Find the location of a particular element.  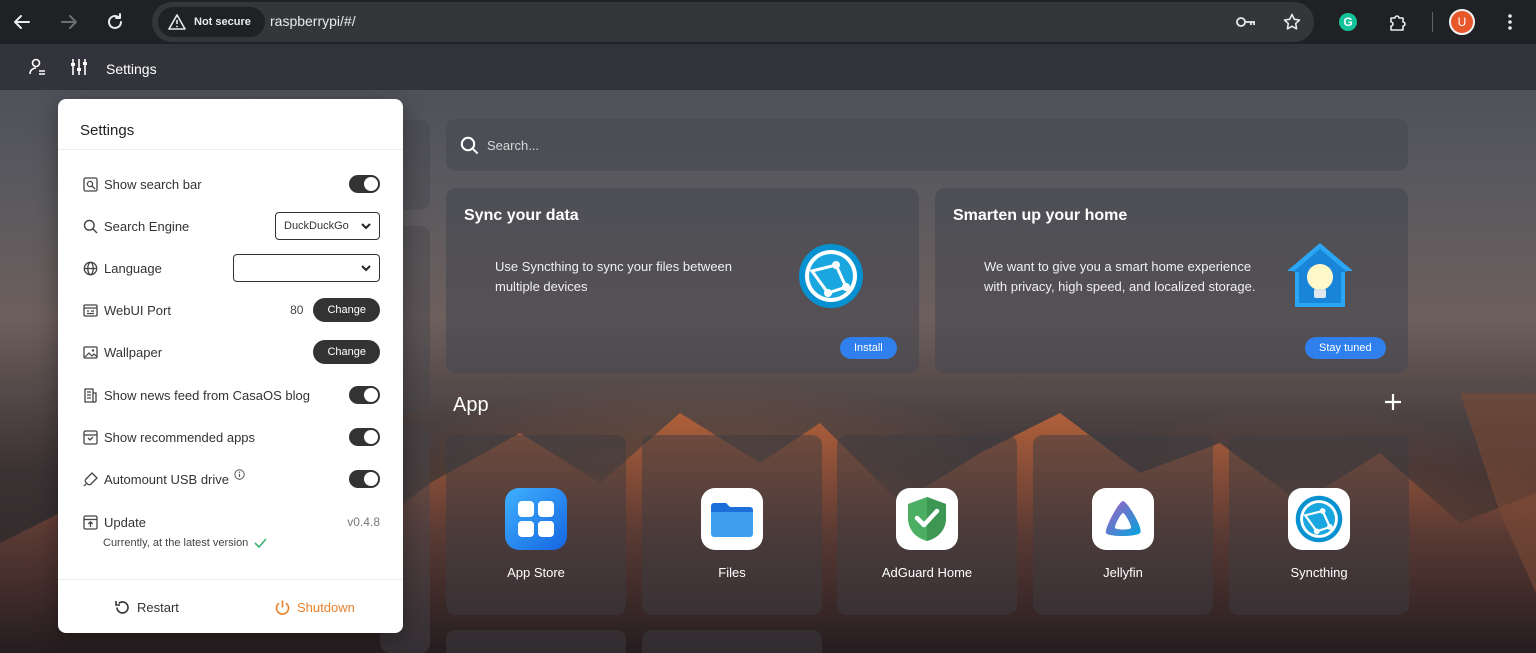

setting-label: Wallpaper is located at coordinates (133, 352).